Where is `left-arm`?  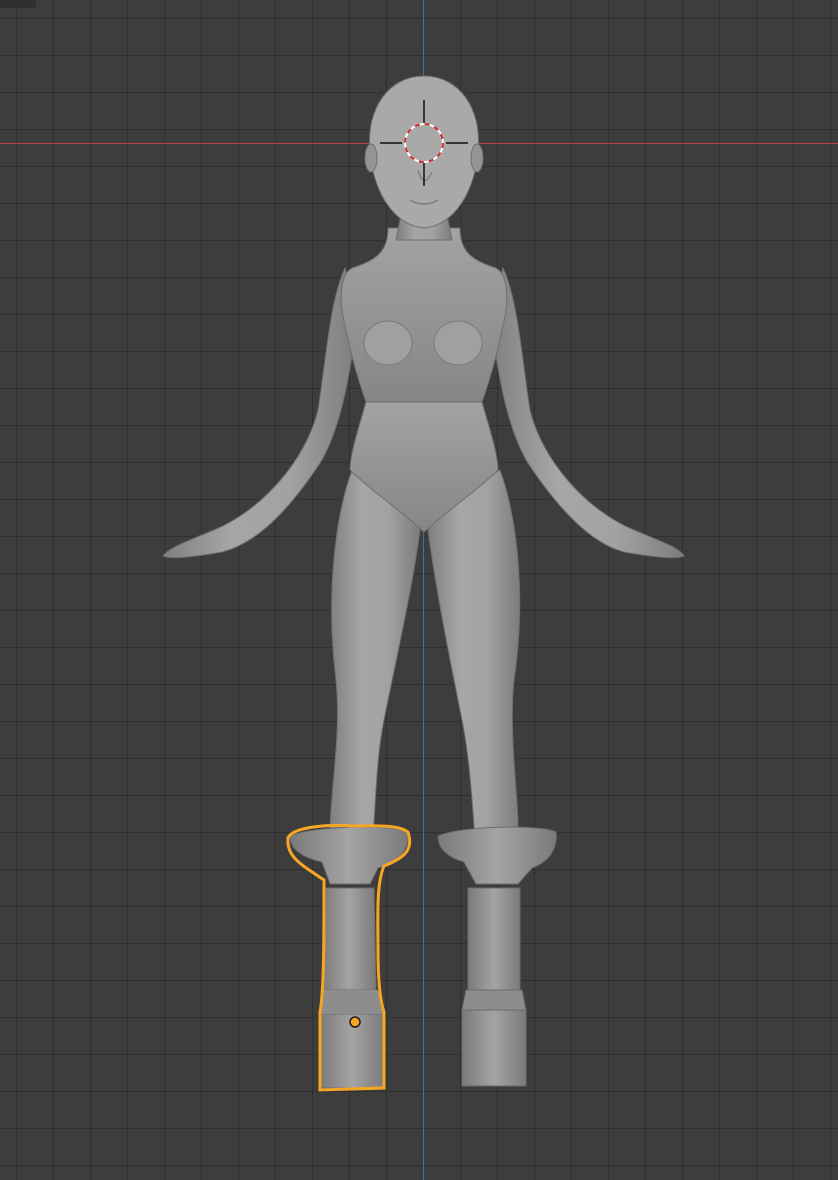
left-arm is located at coordinates (260, 412).